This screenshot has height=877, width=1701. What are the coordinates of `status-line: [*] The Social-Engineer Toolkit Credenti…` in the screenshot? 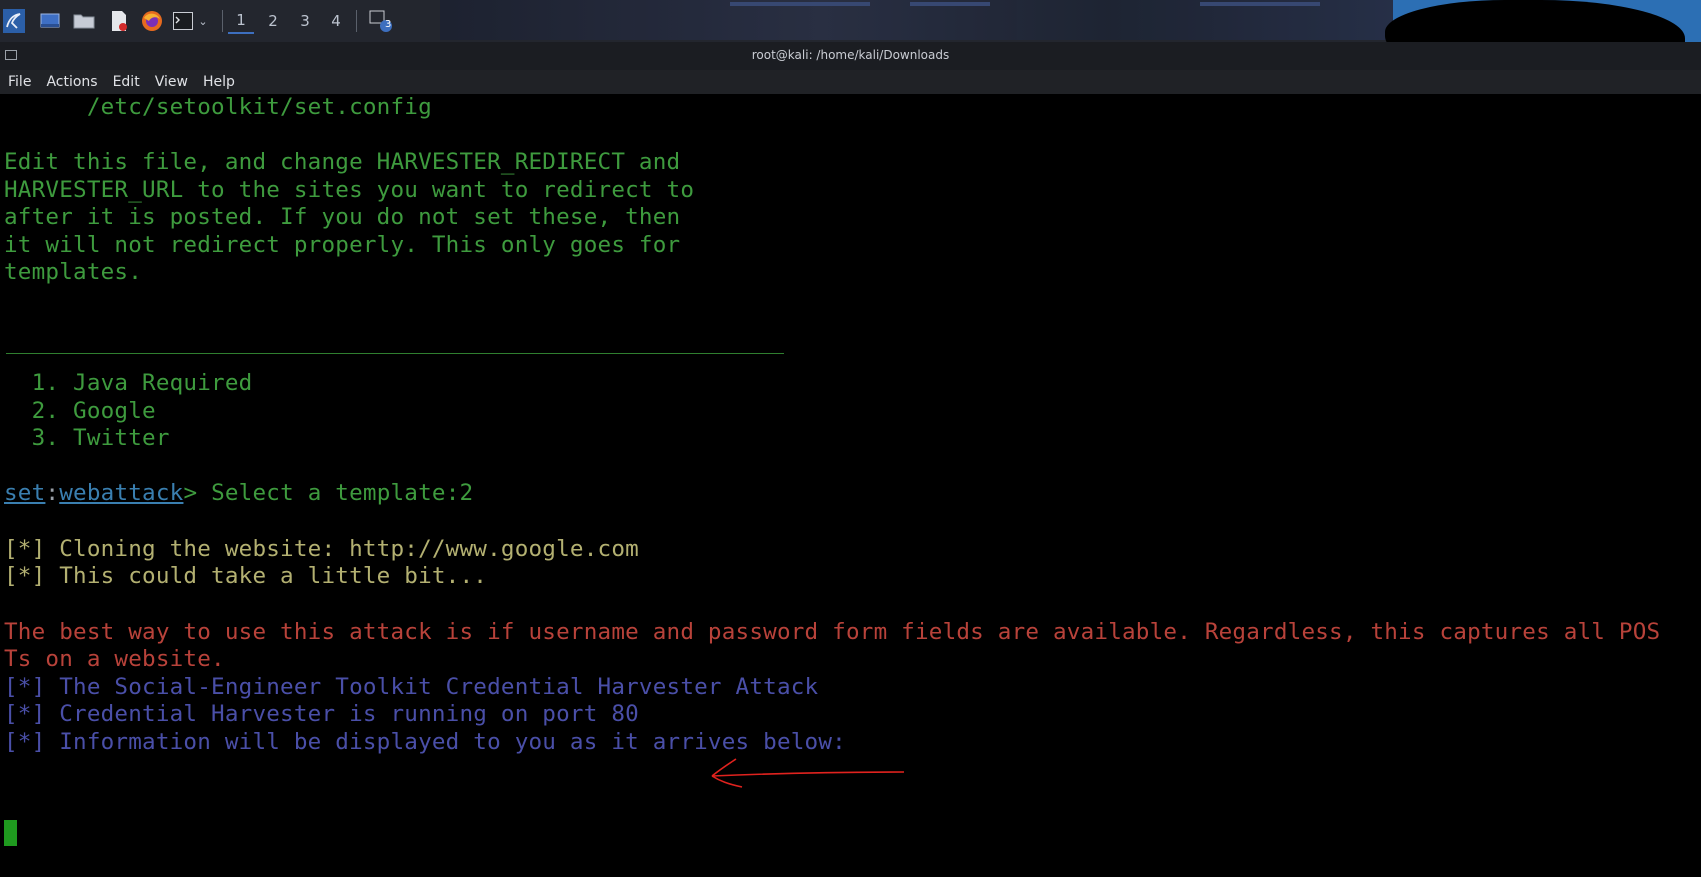 It's located at (411, 687).